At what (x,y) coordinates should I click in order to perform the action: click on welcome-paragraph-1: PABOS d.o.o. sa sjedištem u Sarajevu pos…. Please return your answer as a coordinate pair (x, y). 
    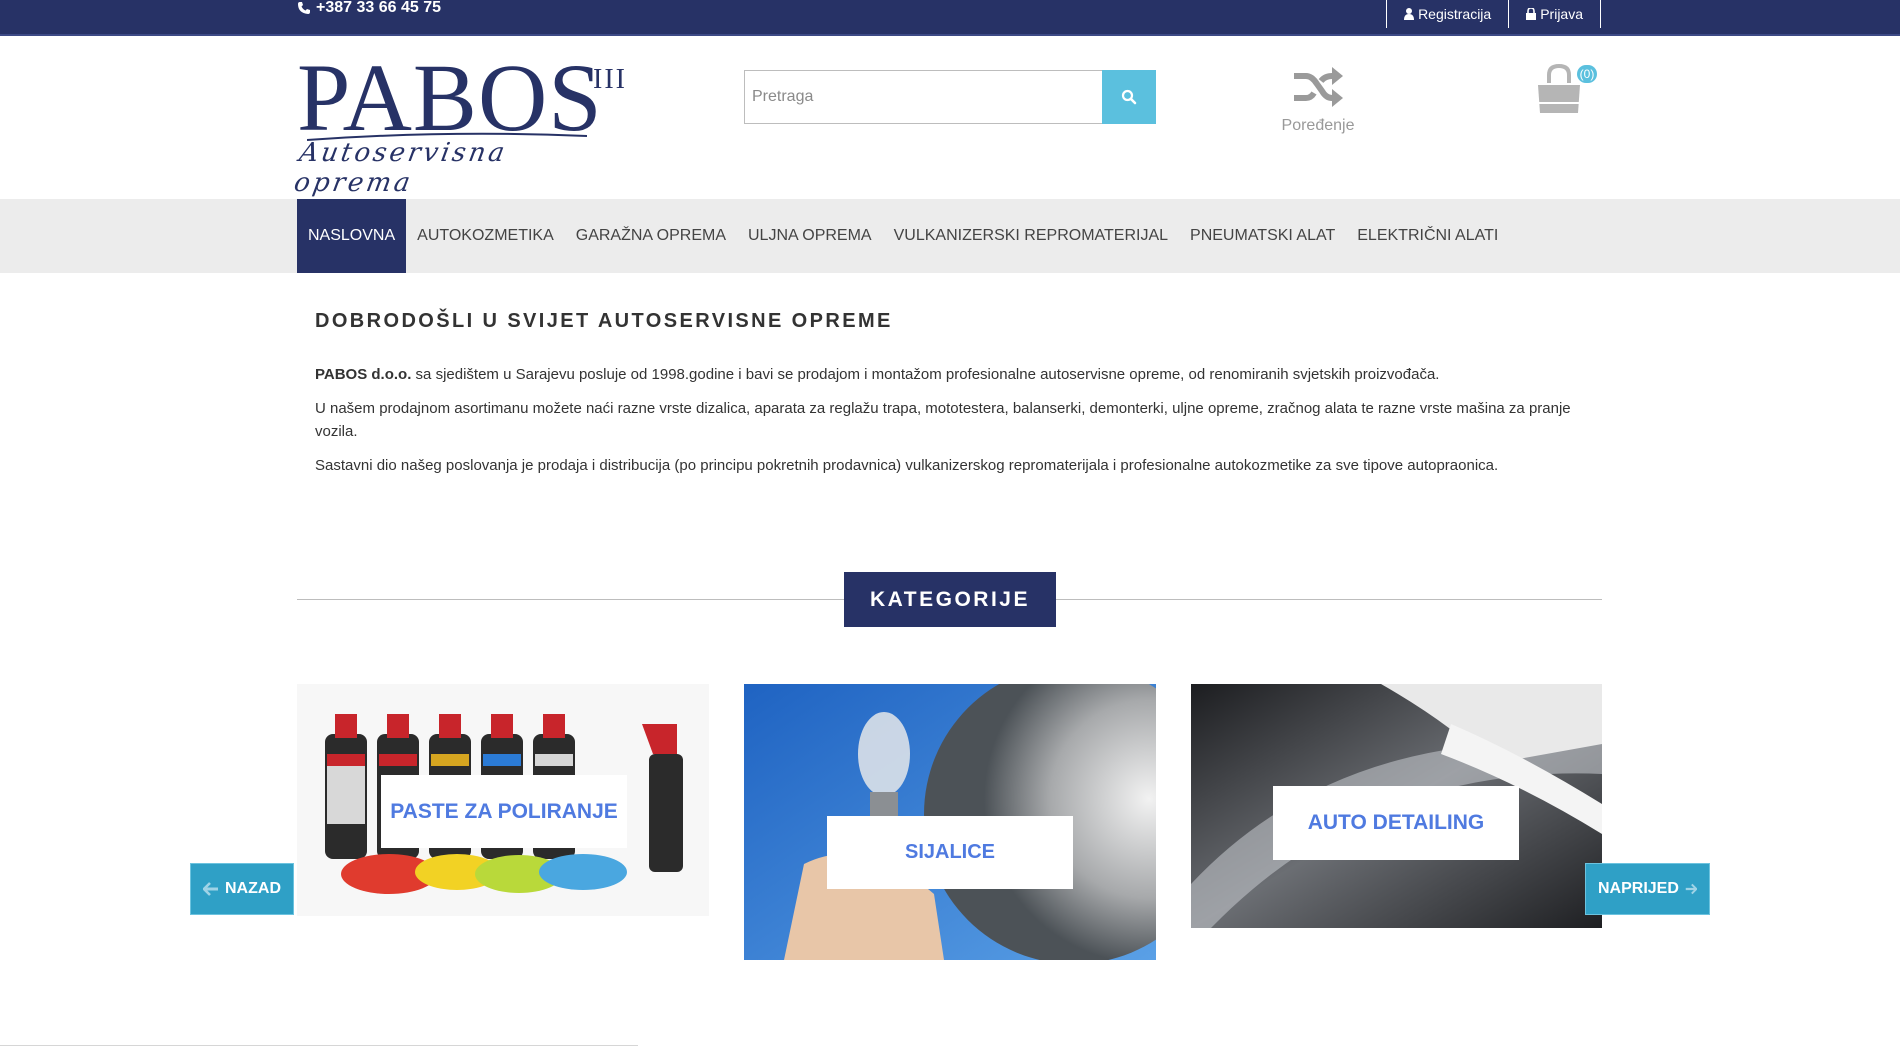
    Looking at the image, I should click on (950, 374).